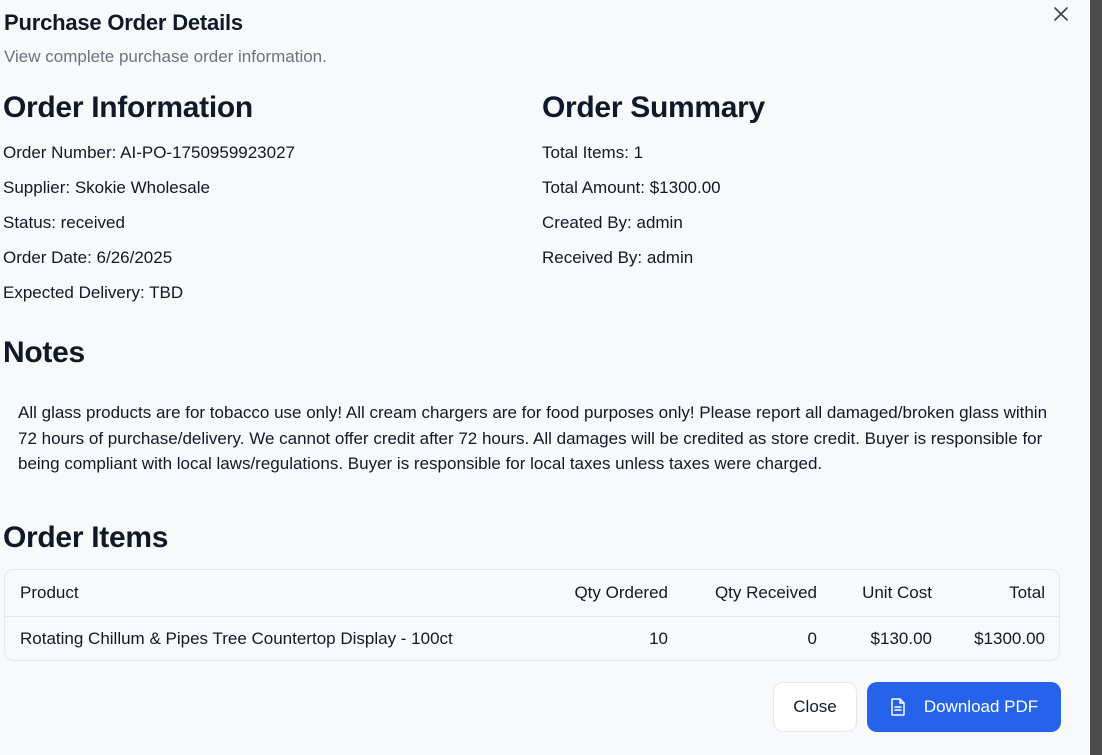  What do you see at coordinates (88, 257) in the screenshot?
I see `order-date: Order Date: 6/26/2025` at bounding box center [88, 257].